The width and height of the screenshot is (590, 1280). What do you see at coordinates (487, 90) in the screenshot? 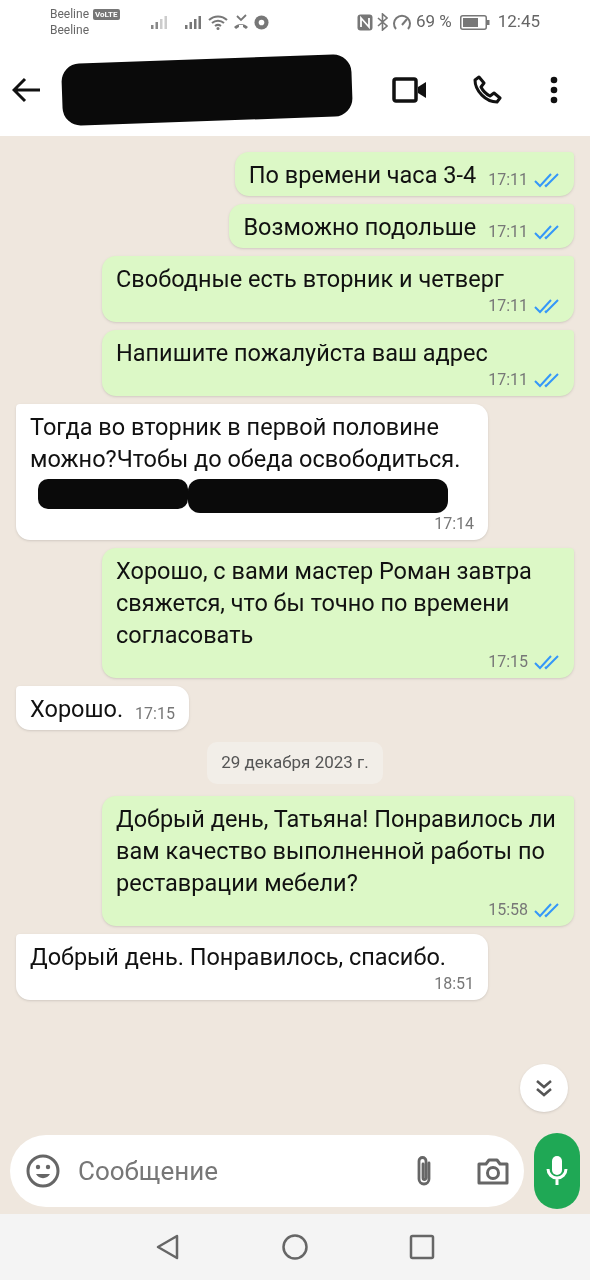
I see `phone-icon` at bounding box center [487, 90].